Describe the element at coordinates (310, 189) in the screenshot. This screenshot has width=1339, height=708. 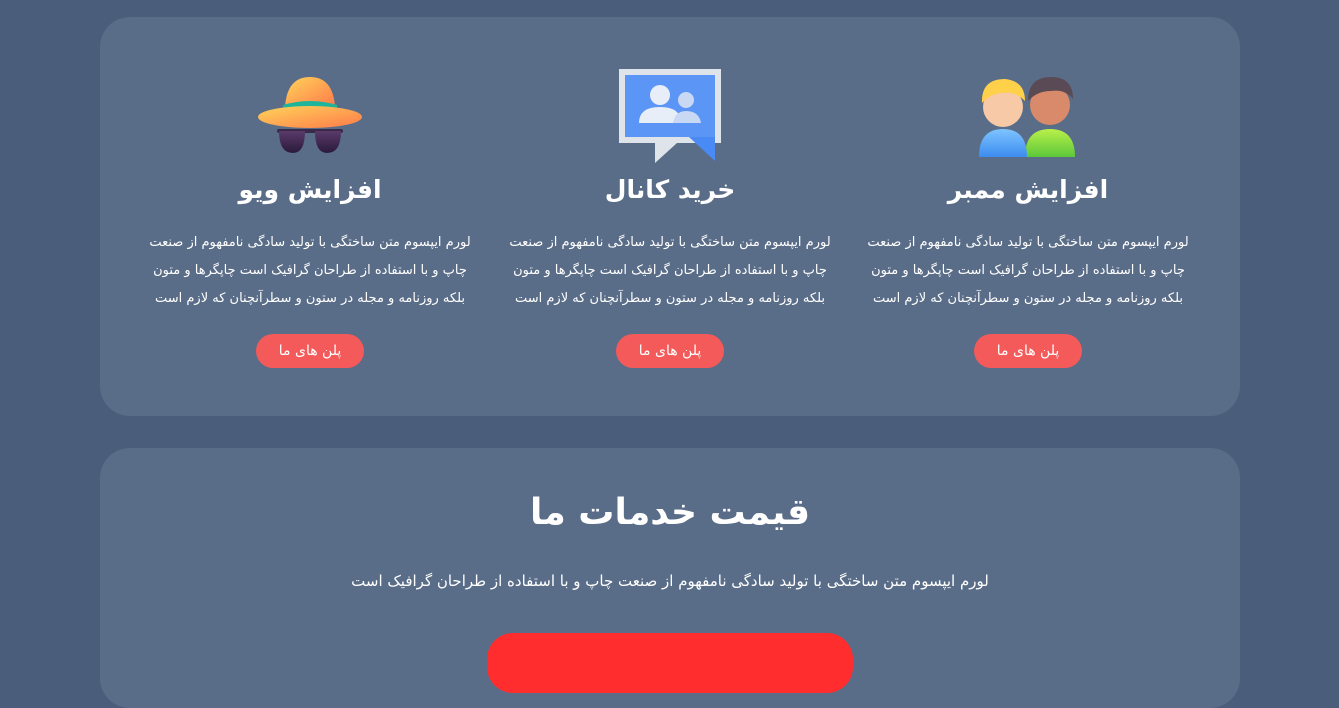
I see `service-title: افزایش ویو` at that location.